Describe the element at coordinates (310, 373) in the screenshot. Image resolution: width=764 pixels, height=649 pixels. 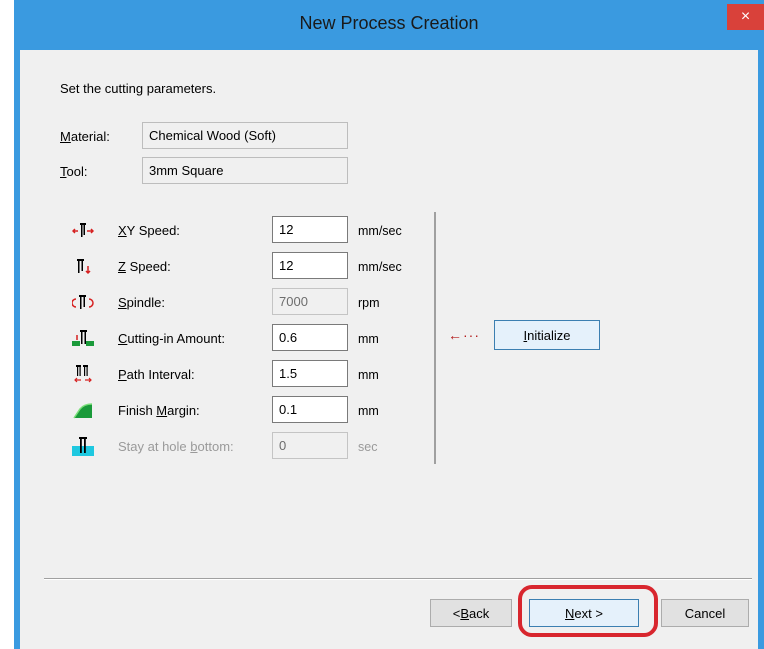
I see `path-interval-input` at that location.